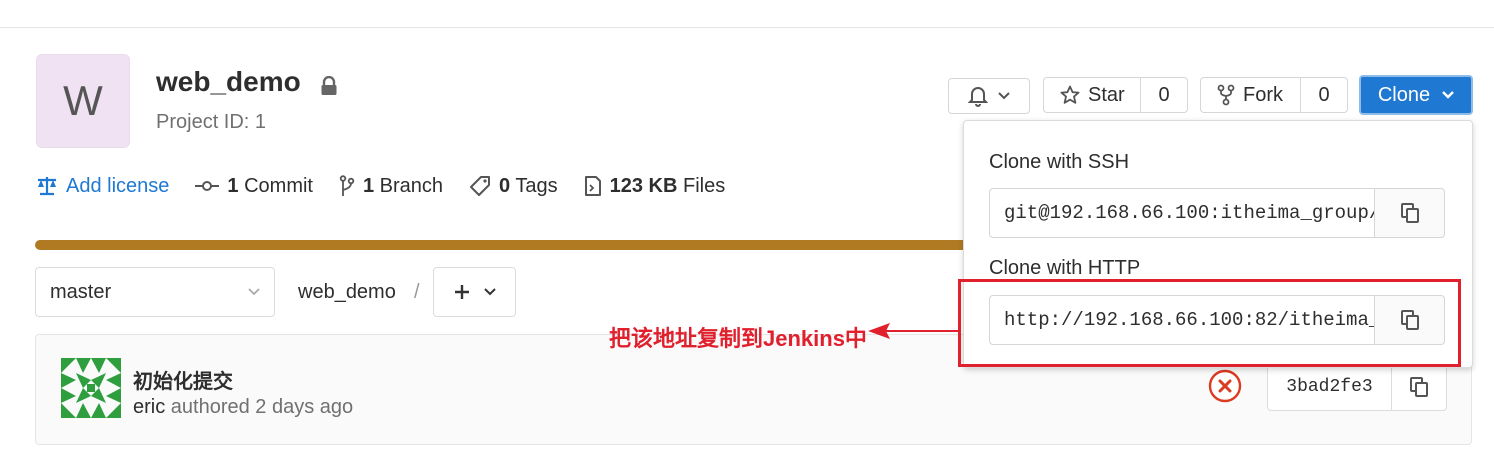 This screenshot has height=458, width=1494. I want to click on copy-ssh-button, so click(1409, 213).